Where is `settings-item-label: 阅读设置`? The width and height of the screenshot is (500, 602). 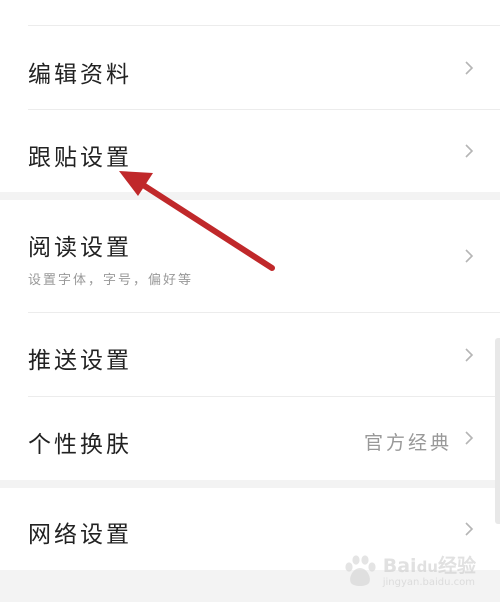
settings-item-label: 阅读设置 is located at coordinates (80, 248).